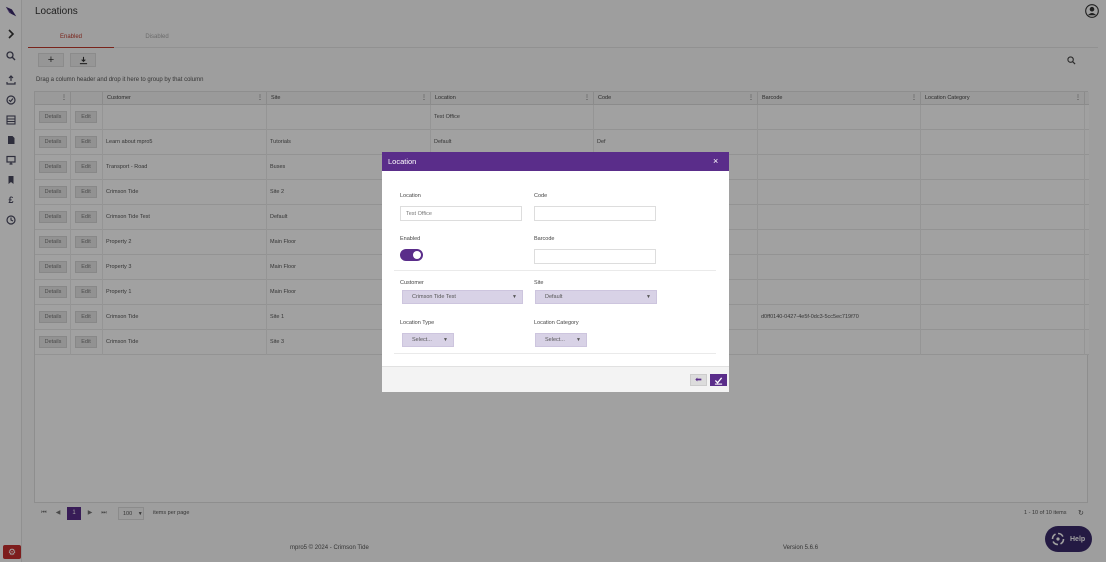 This screenshot has height=562, width=1106. I want to click on code-input, so click(595, 213).